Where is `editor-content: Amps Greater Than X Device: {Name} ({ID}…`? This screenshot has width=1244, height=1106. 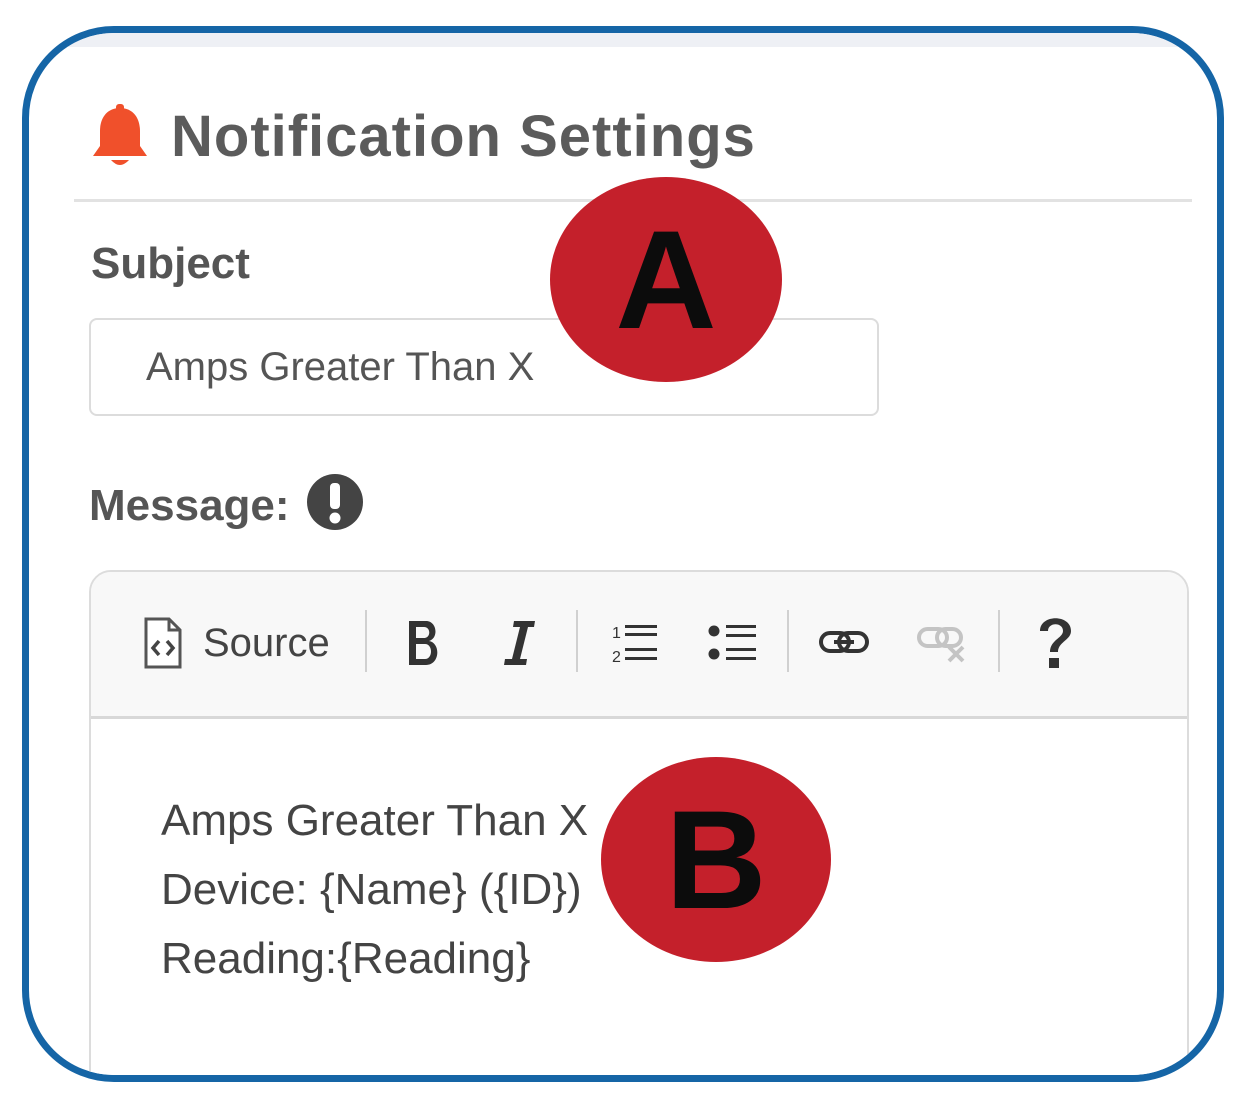
editor-content: Amps Greater Than X Device: {Name} ({ID}… is located at coordinates (374, 889).